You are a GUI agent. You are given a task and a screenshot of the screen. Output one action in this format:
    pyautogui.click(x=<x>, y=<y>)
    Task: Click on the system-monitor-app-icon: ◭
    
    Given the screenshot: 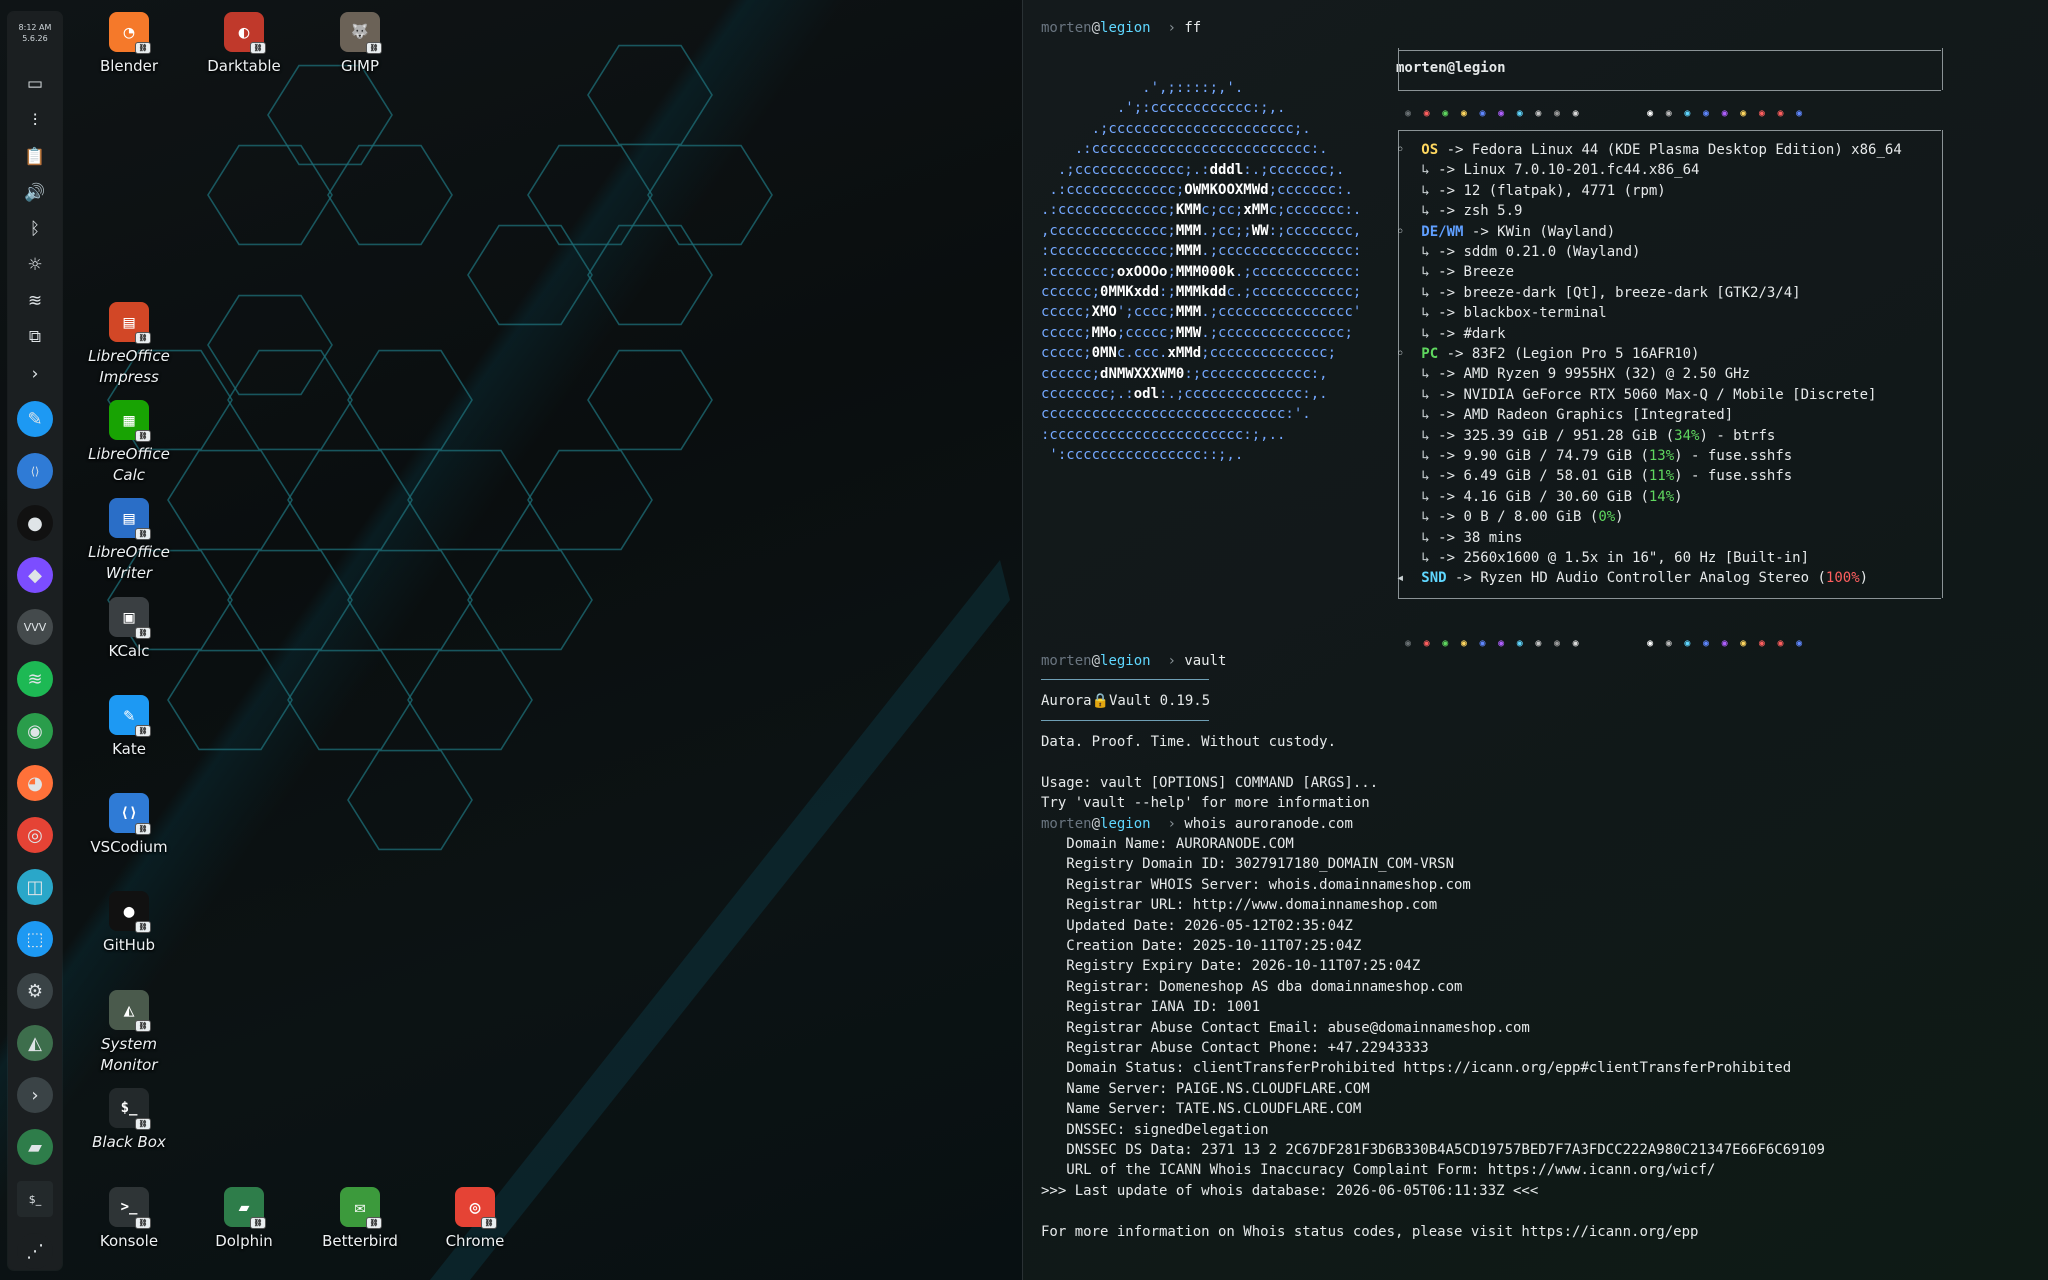 What is the action you would take?
    pyautogui.click(x=35, y=1043)
    